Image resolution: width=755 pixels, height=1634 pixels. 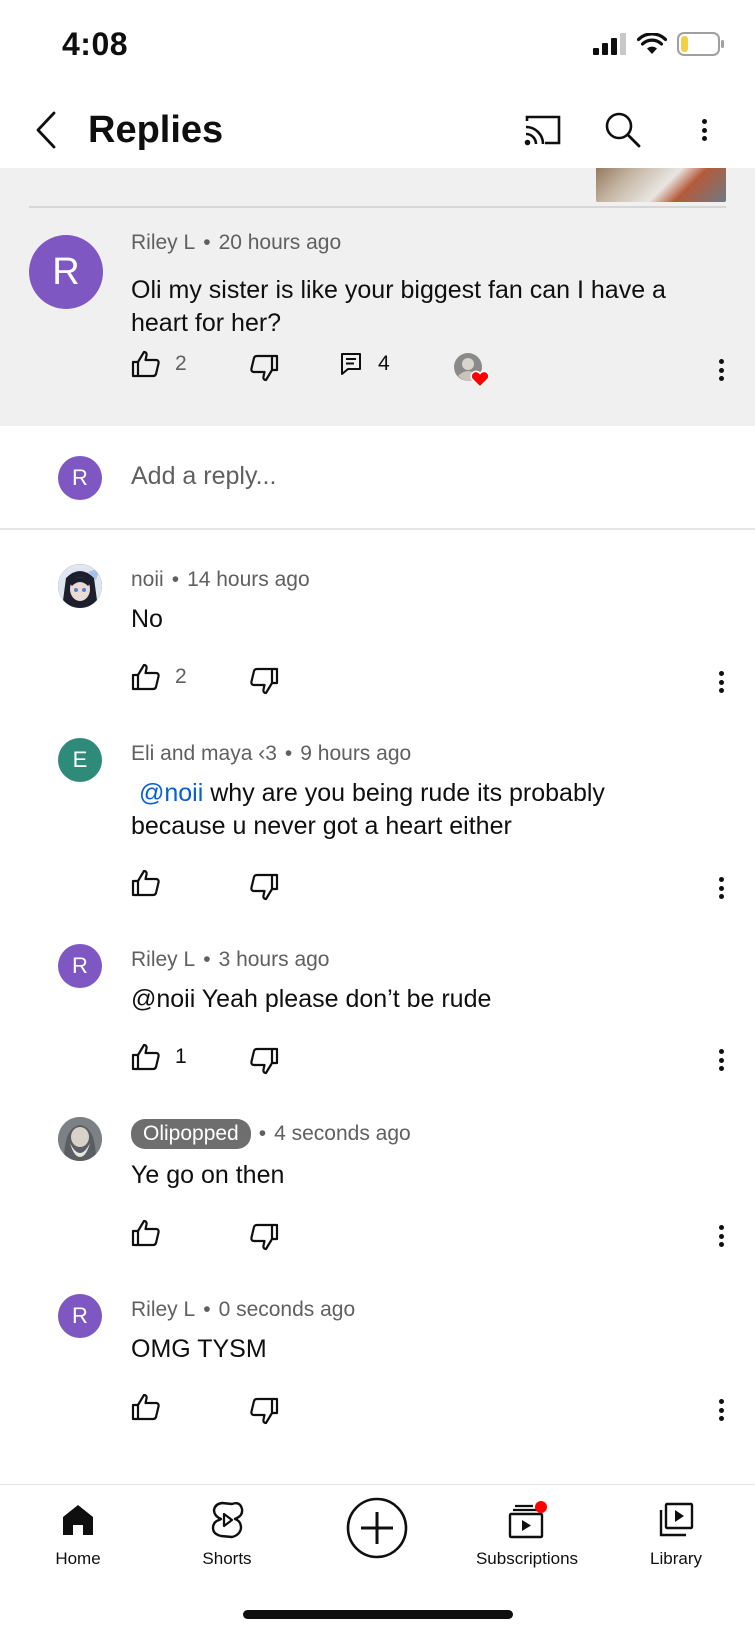 I want to click on creator-badge: Olipopped, so click(x=191, y=1134).